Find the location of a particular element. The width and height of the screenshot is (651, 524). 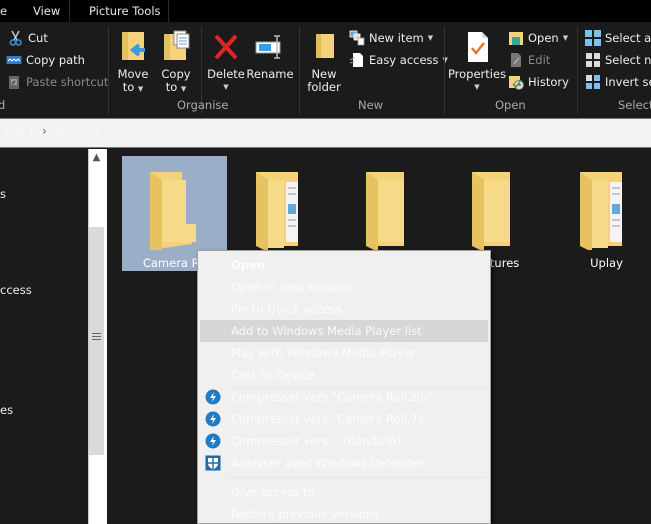

properties-button: Properties ▼ is located at coordinates (477, 62).